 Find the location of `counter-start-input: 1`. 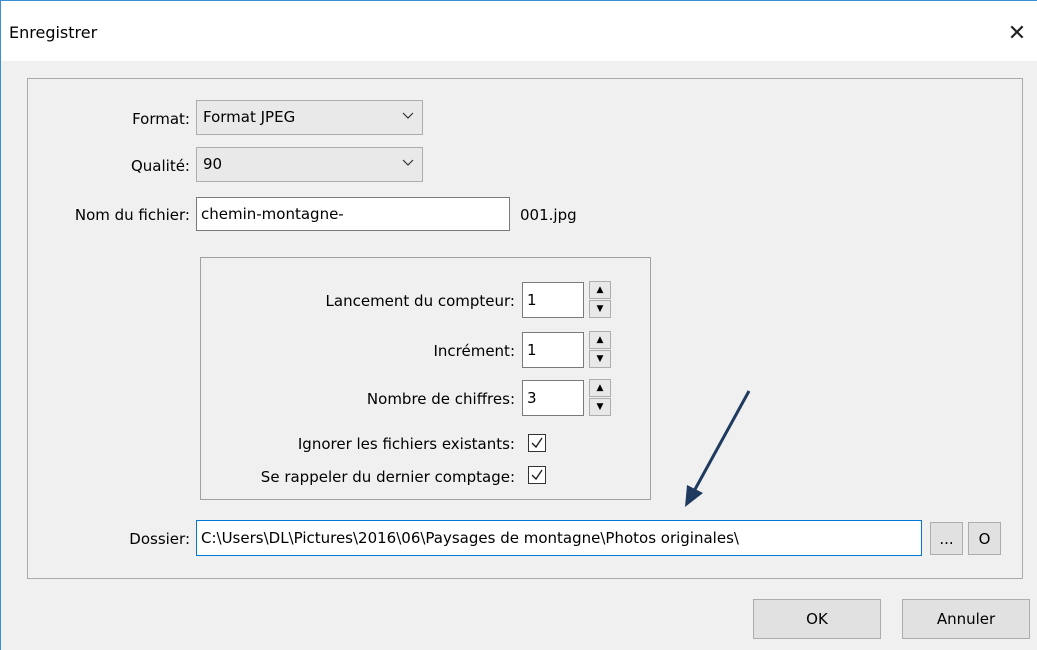

counter-start-input: 1 is located at coordinates (553, 300).